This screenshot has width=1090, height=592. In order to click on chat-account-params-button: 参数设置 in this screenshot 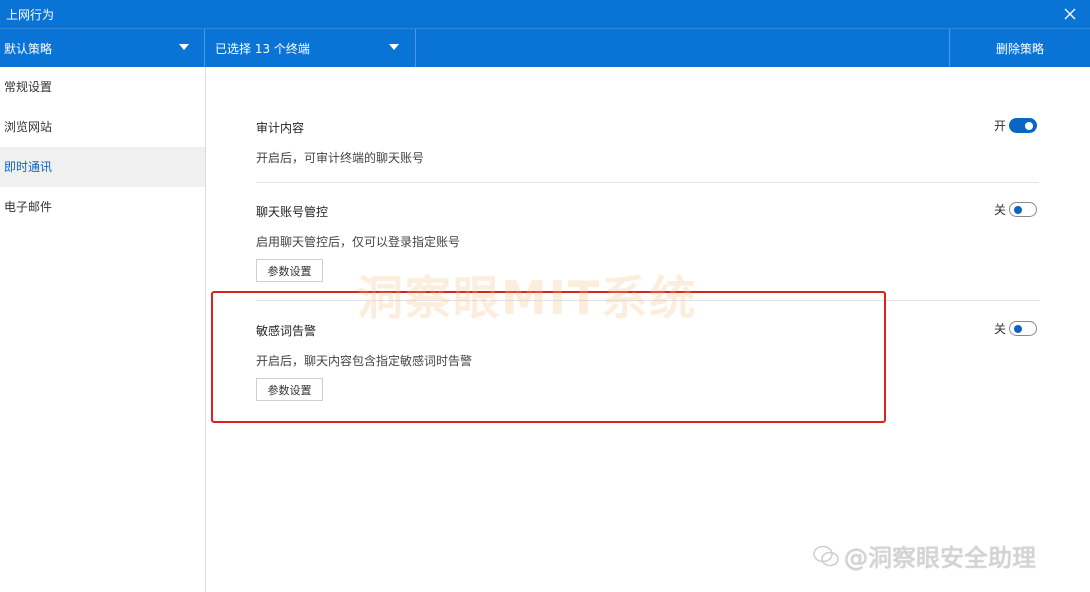, I will do `click(289, 270)`.